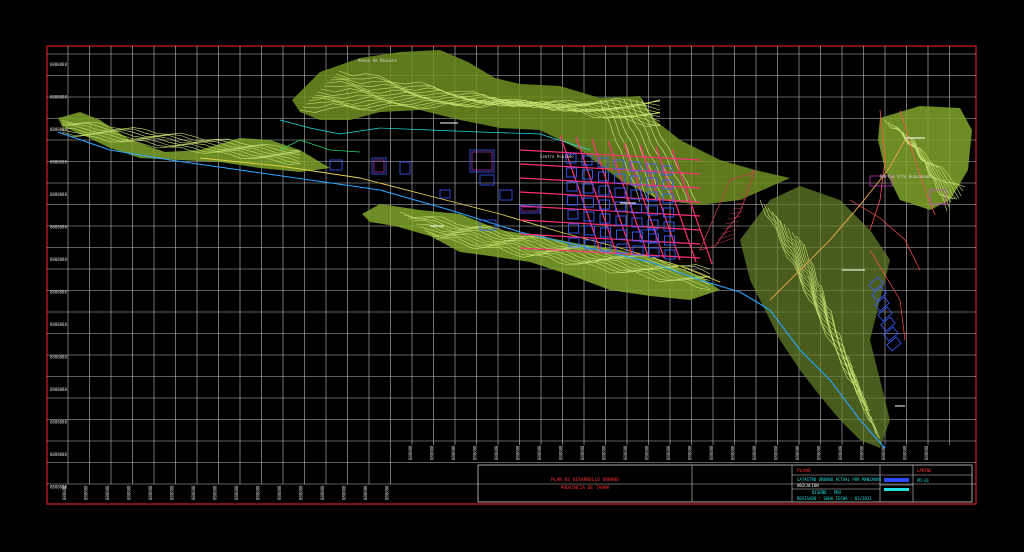 The image size is (1024, 552). Describe the element at coordinates (896, 489) in the screenshot. I see `legend-swatch-cyan` at that location.